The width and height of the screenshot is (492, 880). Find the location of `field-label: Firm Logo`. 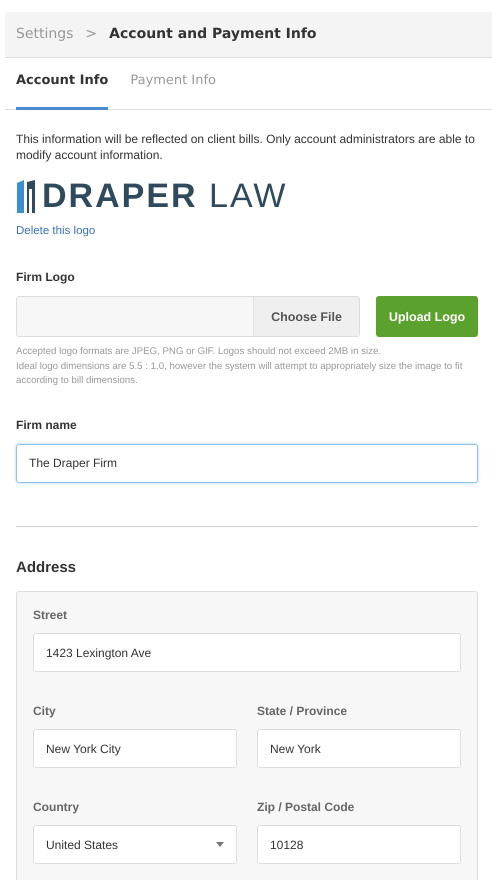

field-label: Firm Logo is located at coordinates (46, 277).